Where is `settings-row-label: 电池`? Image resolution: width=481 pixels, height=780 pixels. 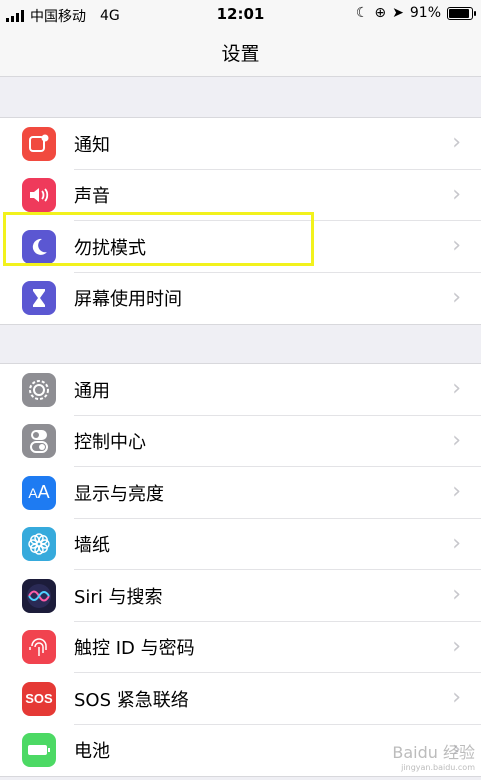 settings-row-label: 电池 is located at coordinates (92, 752).